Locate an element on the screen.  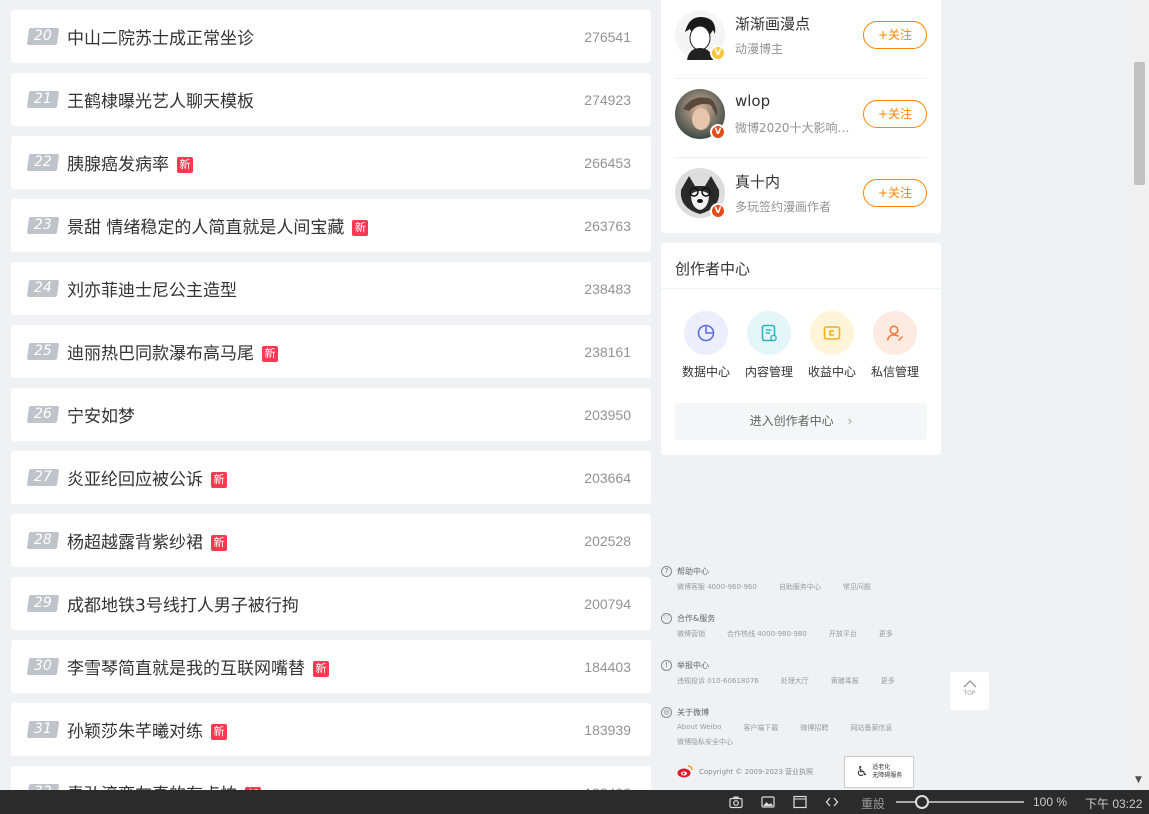
hot-search-row: 30 李雪琴简直就是我的互联网嘴替新 184403 is located at coordinates (331, 666).